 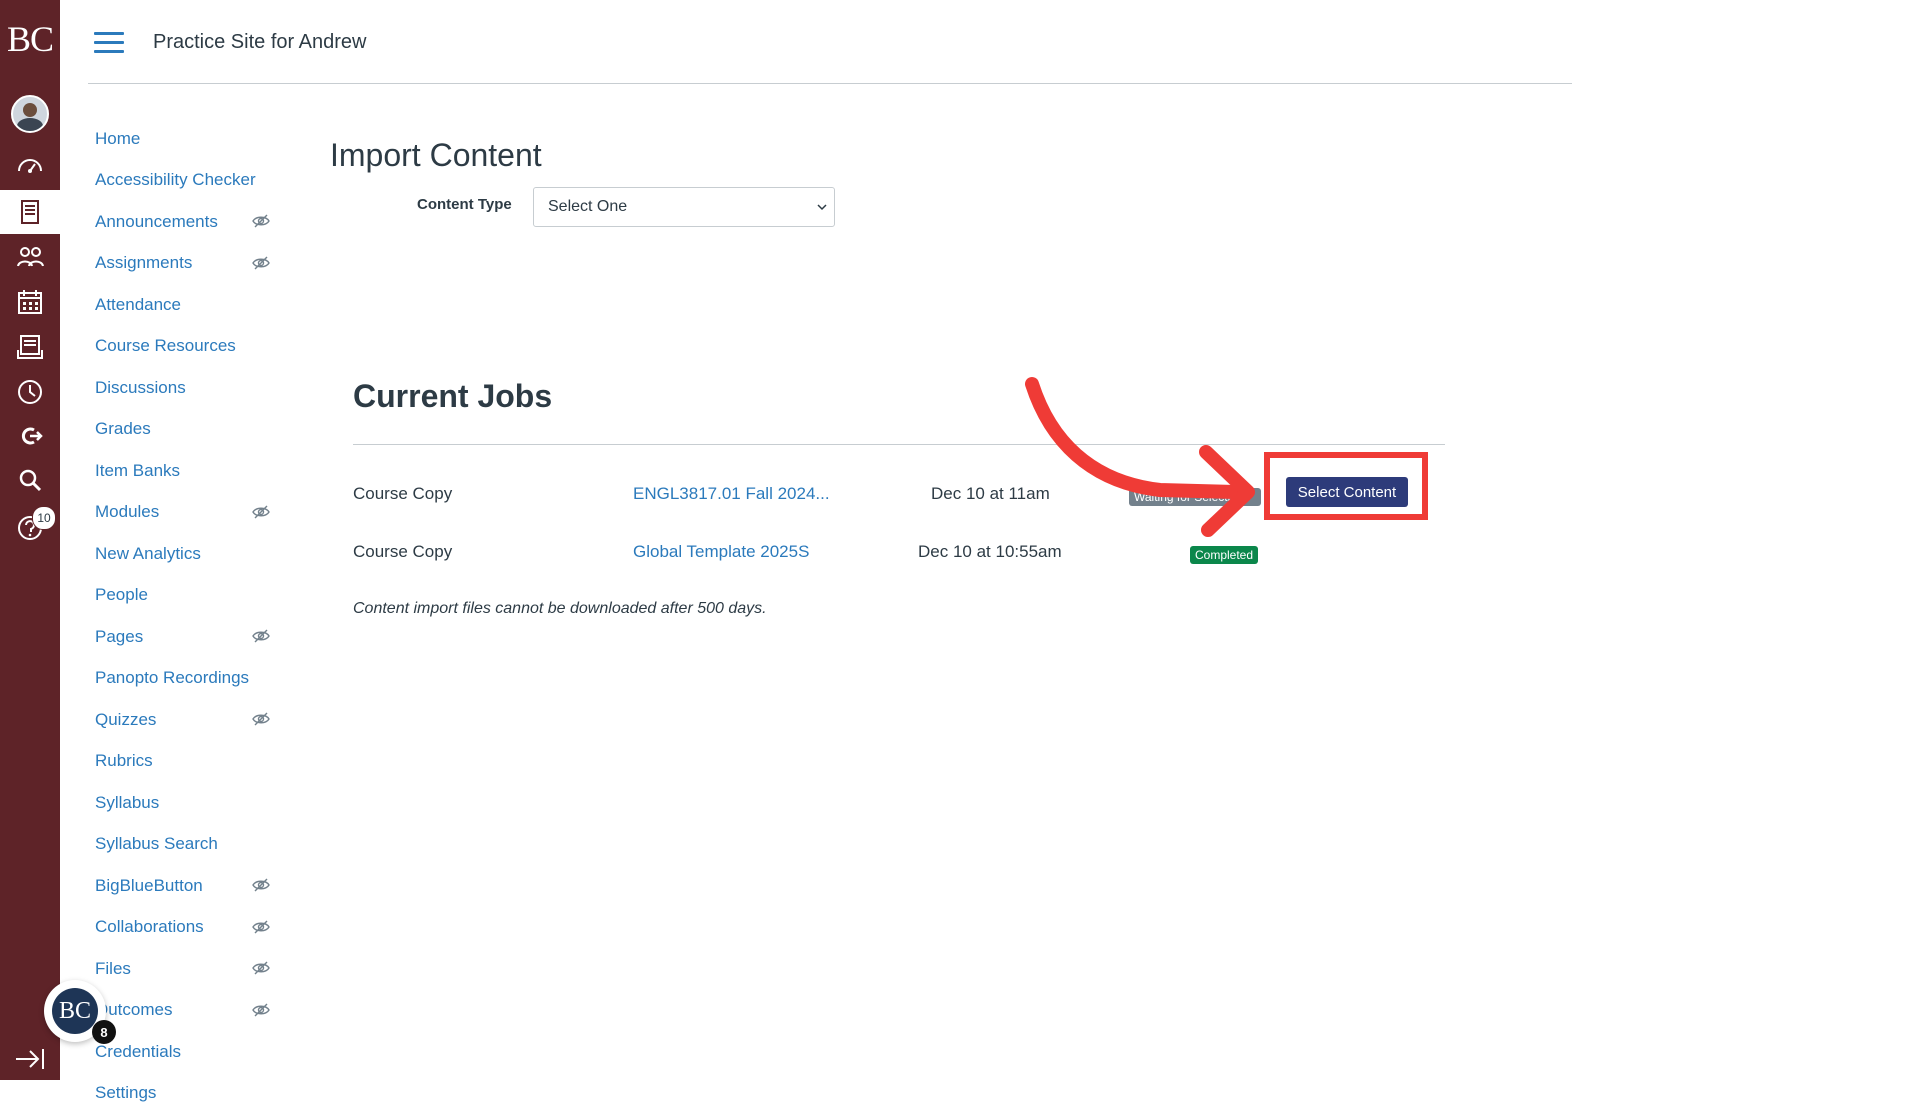 What do you see at coordinates (125, 1093) in the screenshot?
I see `course-nav-link: Settings` at bounding box center [125, 1093].